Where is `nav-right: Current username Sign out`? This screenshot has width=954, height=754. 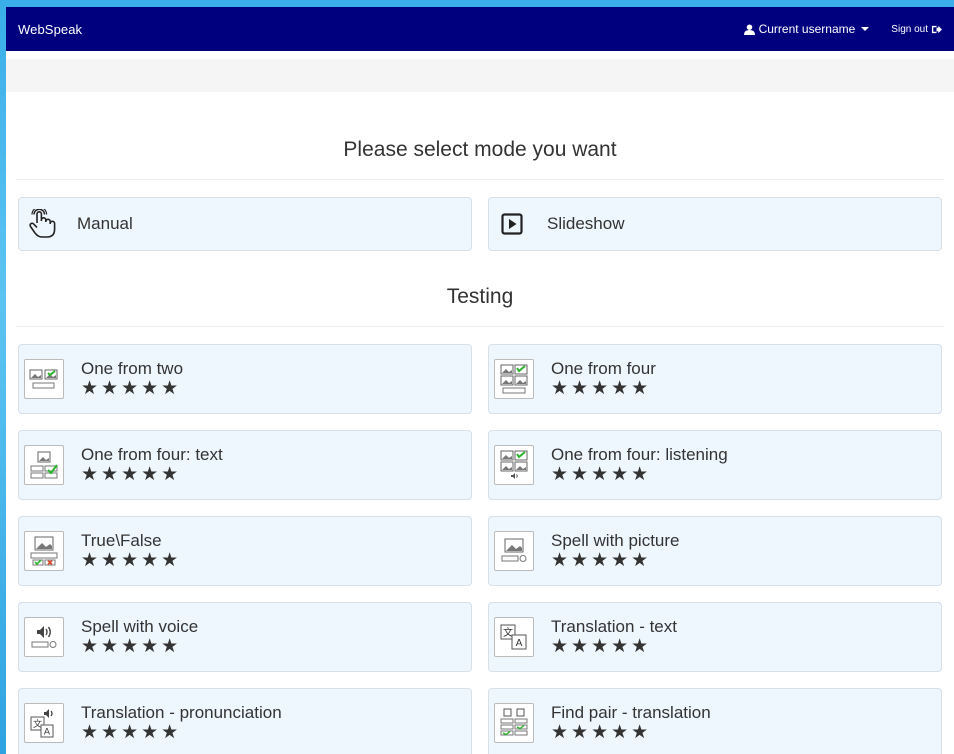
nav-right: Current username Sign out is located at coordinates (842, 29).